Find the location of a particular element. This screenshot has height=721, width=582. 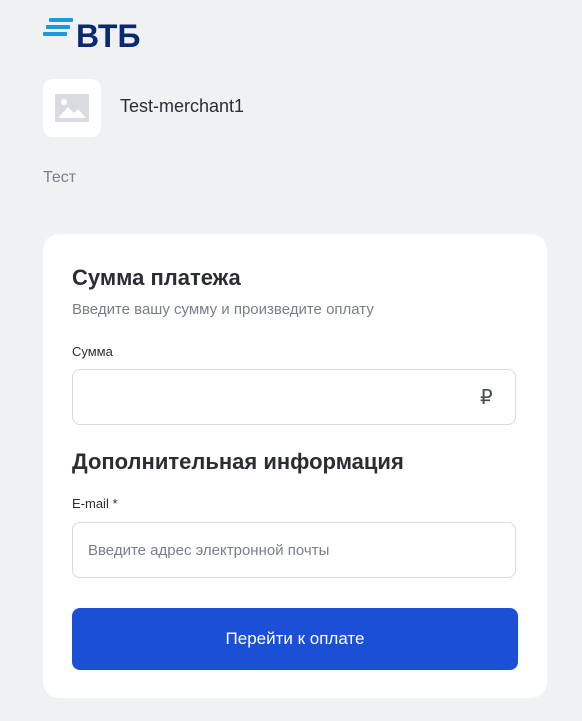

logo-stripes-icon is located at coordinates (58, 28).